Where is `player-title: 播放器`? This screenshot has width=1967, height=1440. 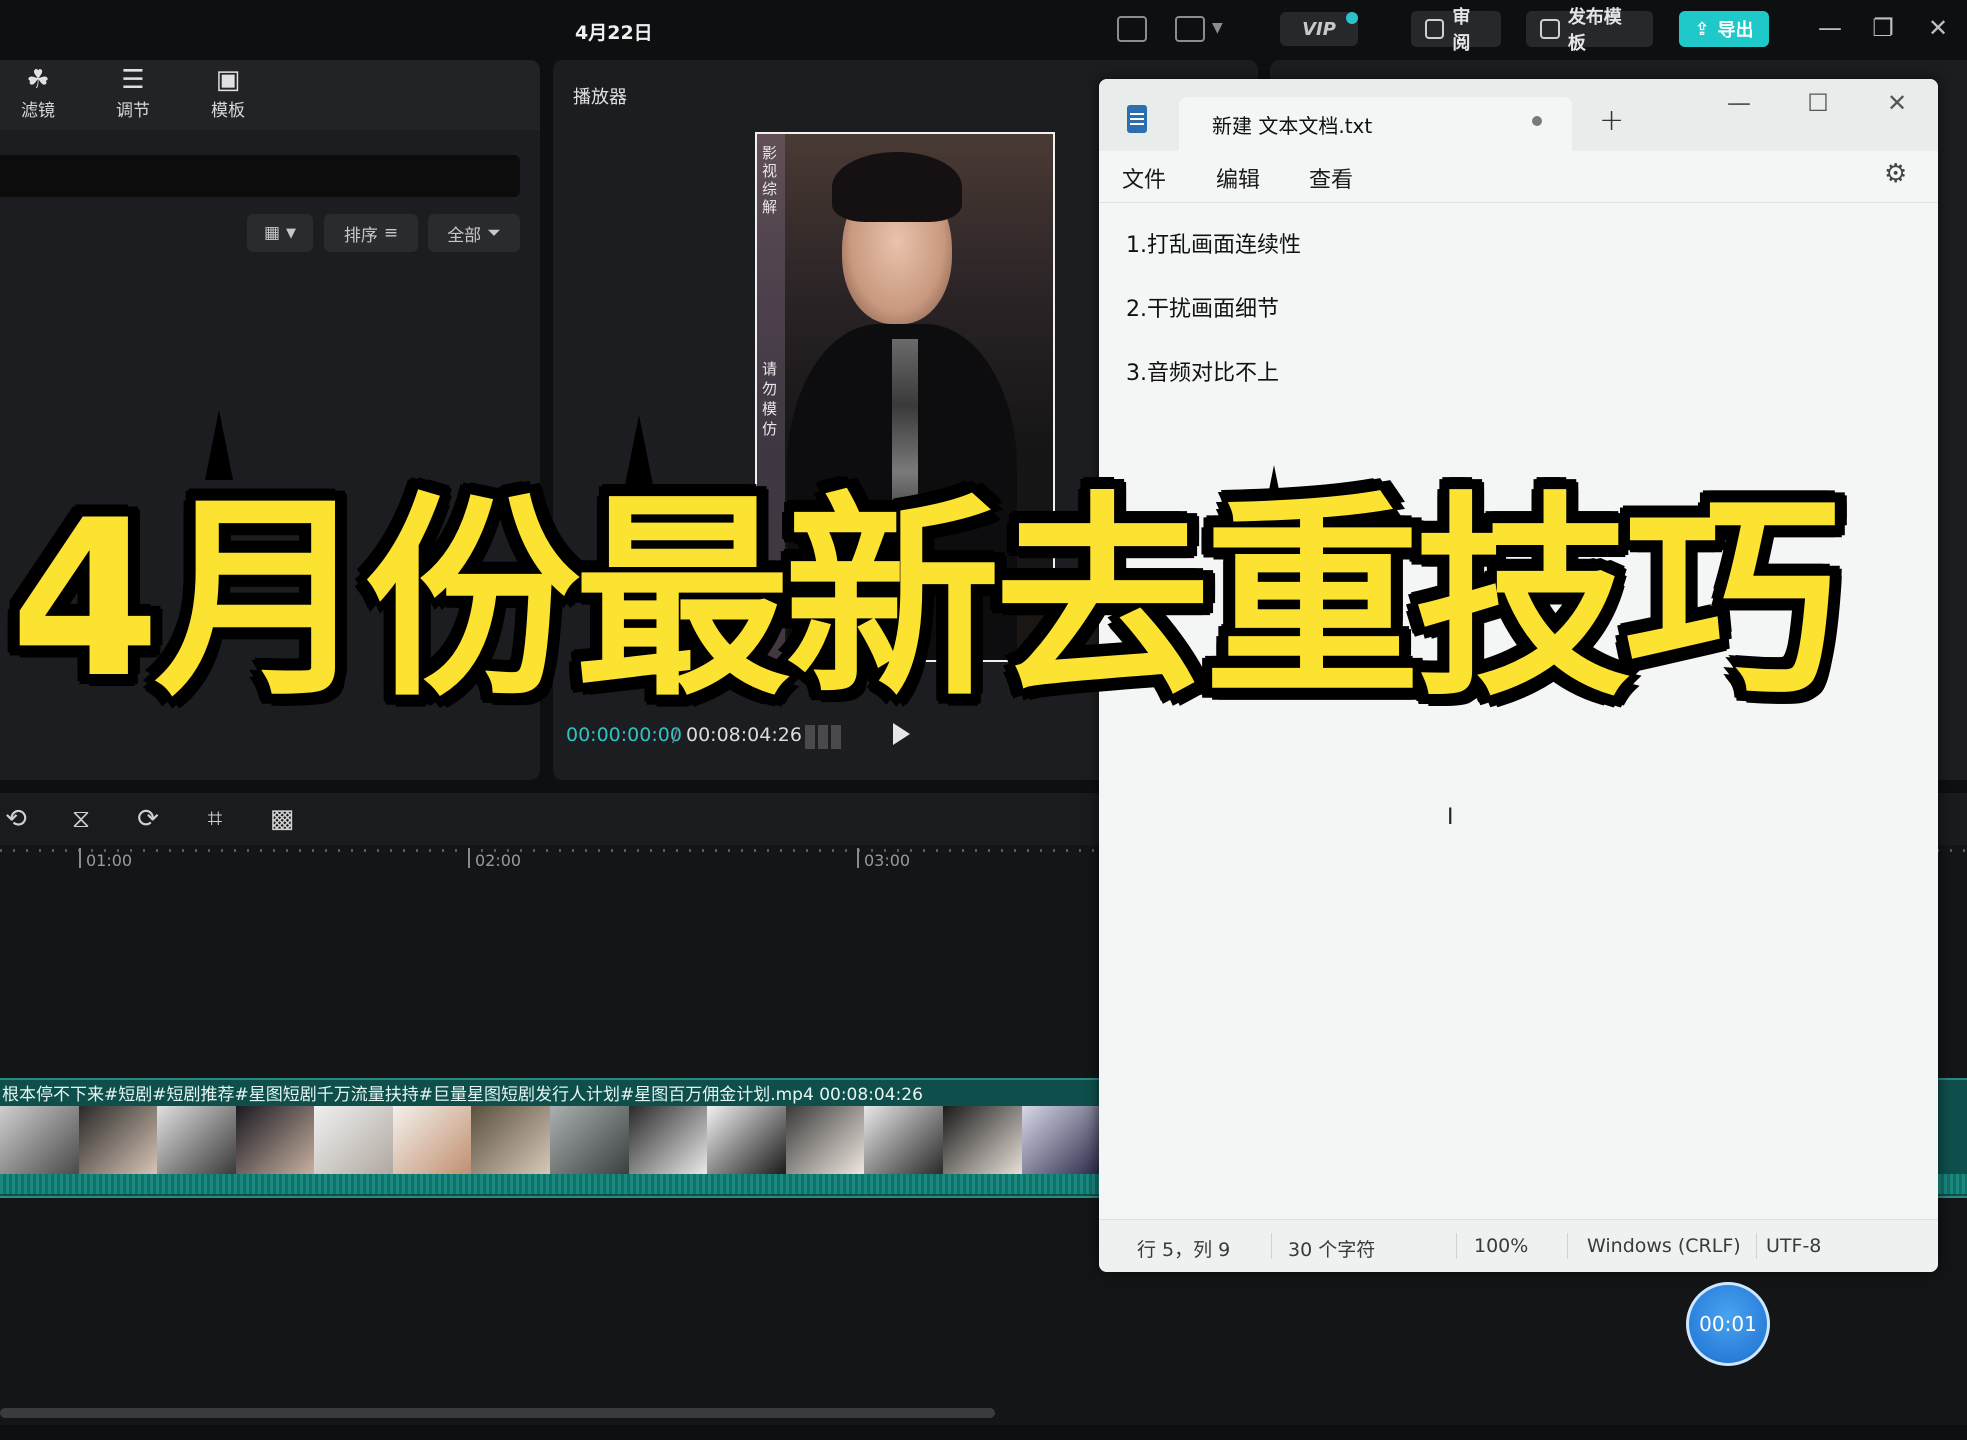 player-title: 播放器 is located at coordinates (600, 97).